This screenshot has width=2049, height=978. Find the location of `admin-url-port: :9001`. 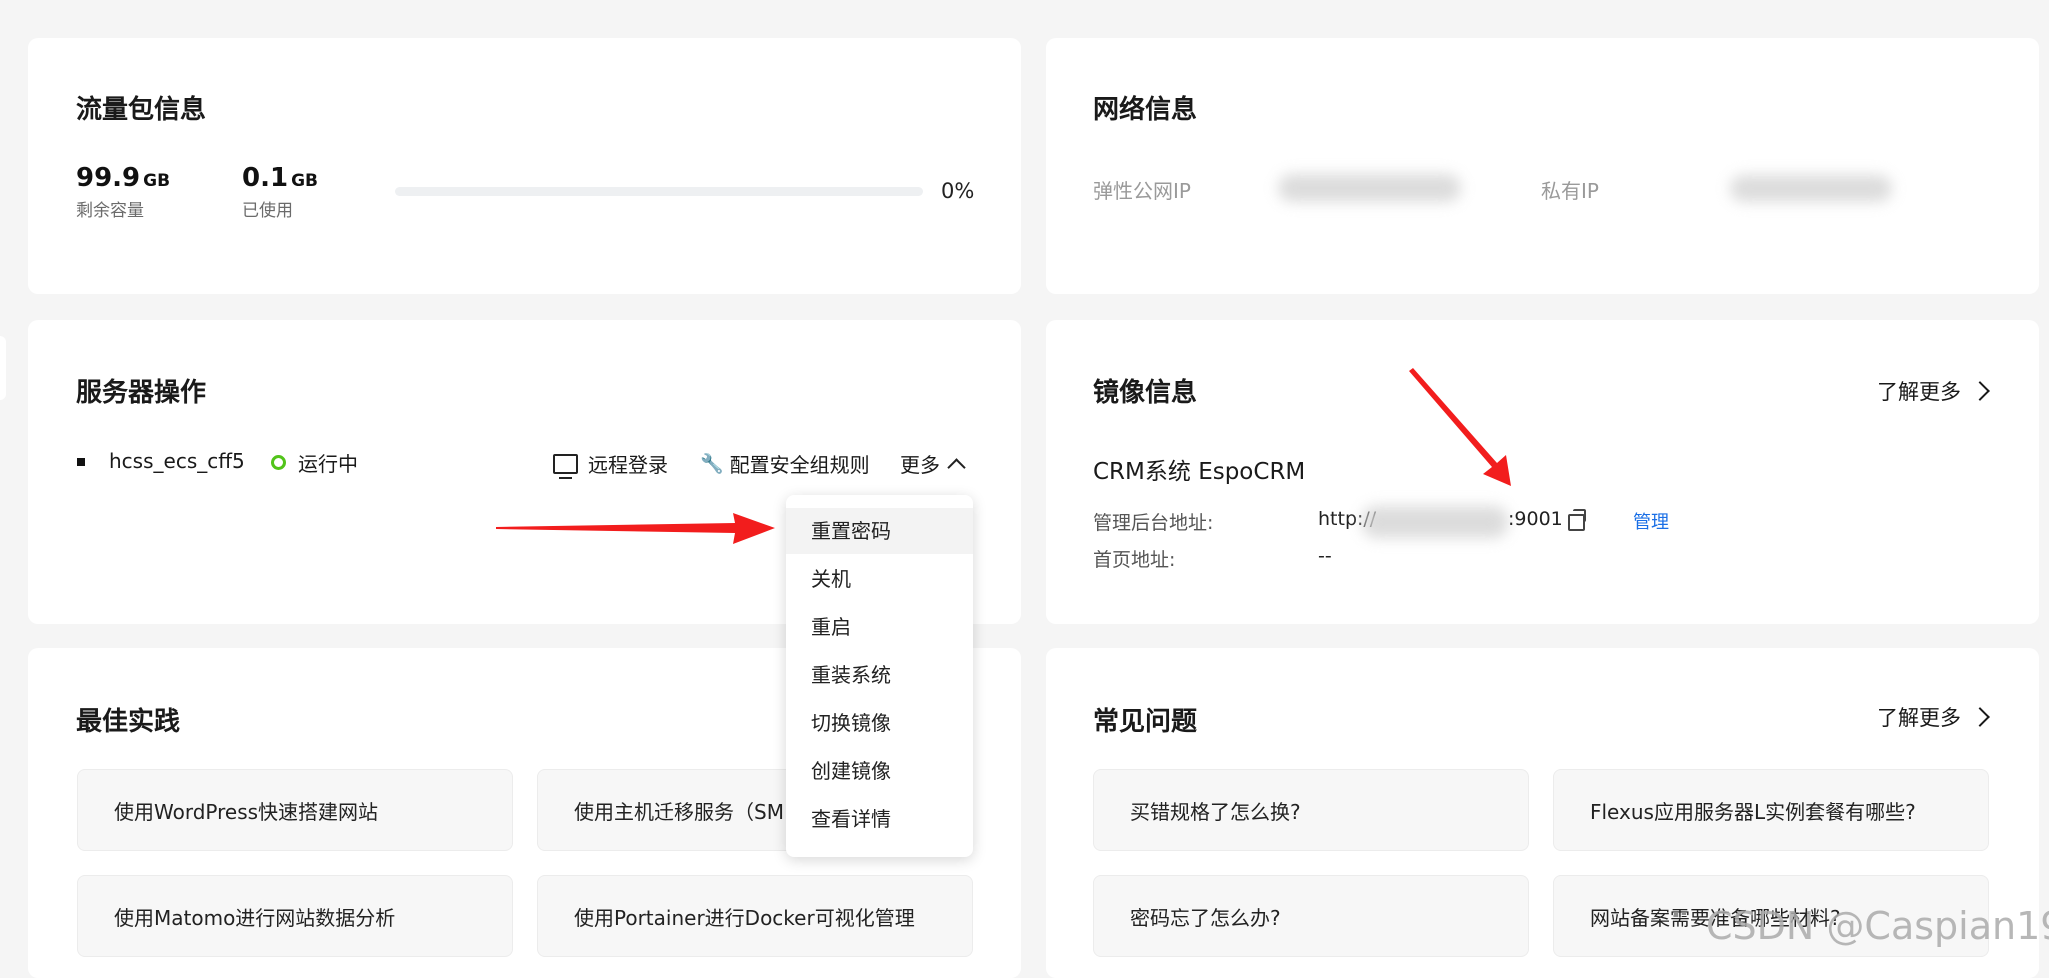

admin-url-port: :9001 is located at coordinates (1535, 519).